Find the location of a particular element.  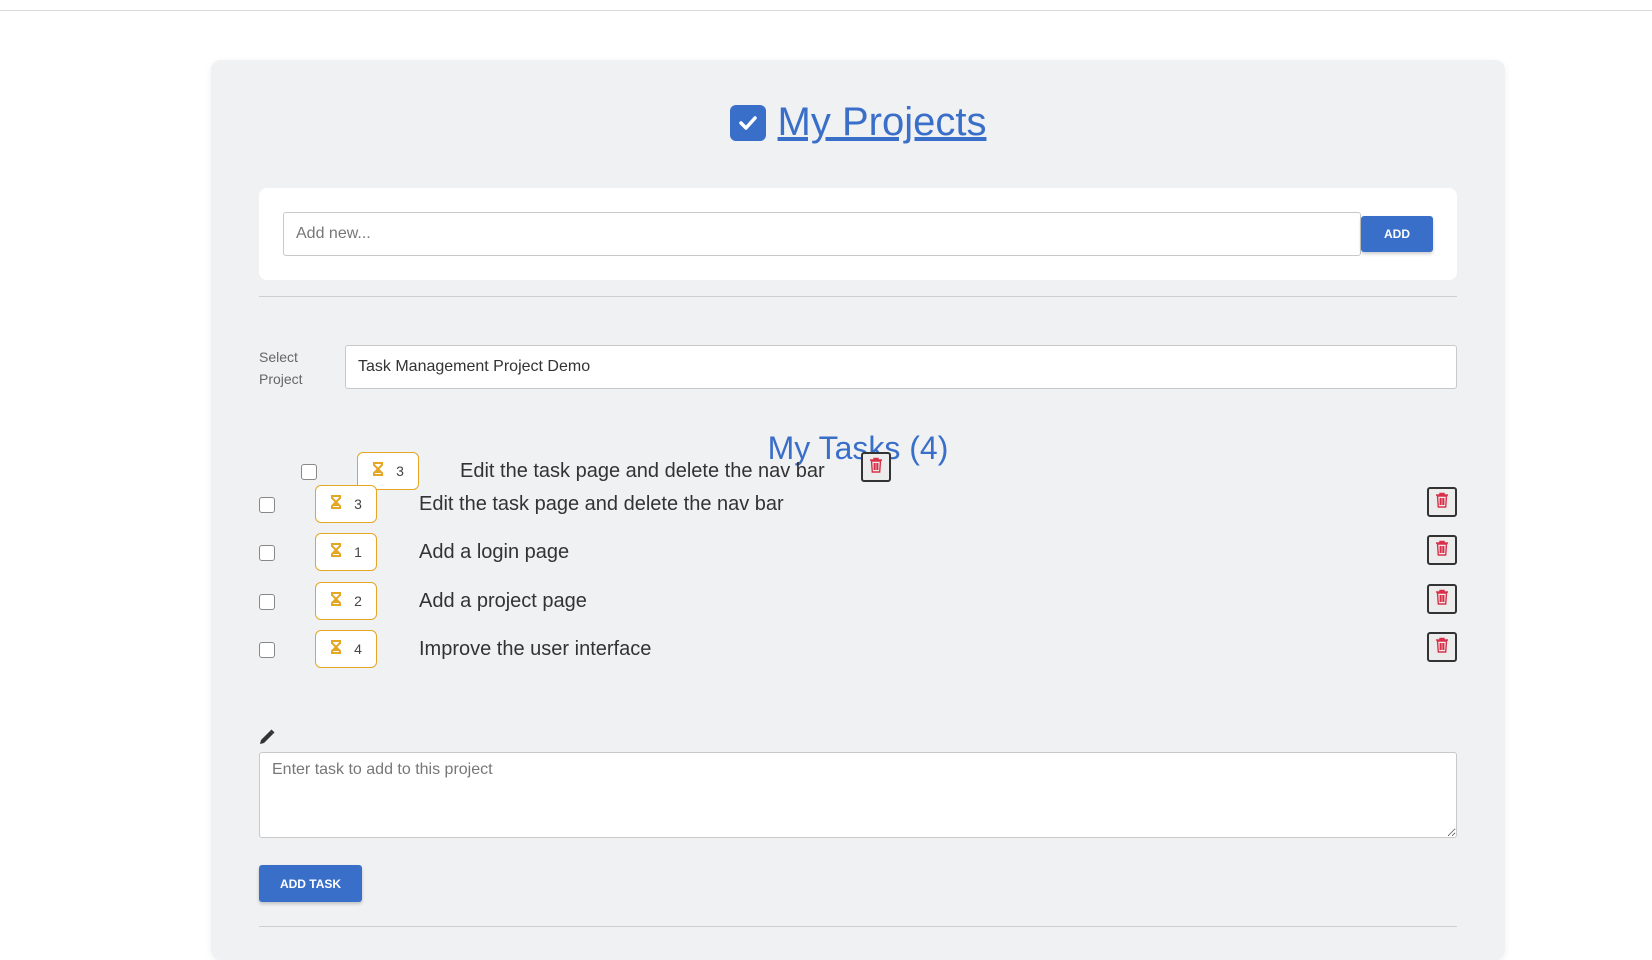

task-item: 4 Improve the user interface is located at coordinates (858, 650).